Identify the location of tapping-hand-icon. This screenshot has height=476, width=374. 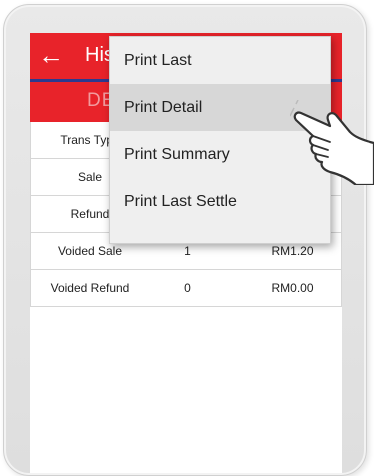
(332, 142).